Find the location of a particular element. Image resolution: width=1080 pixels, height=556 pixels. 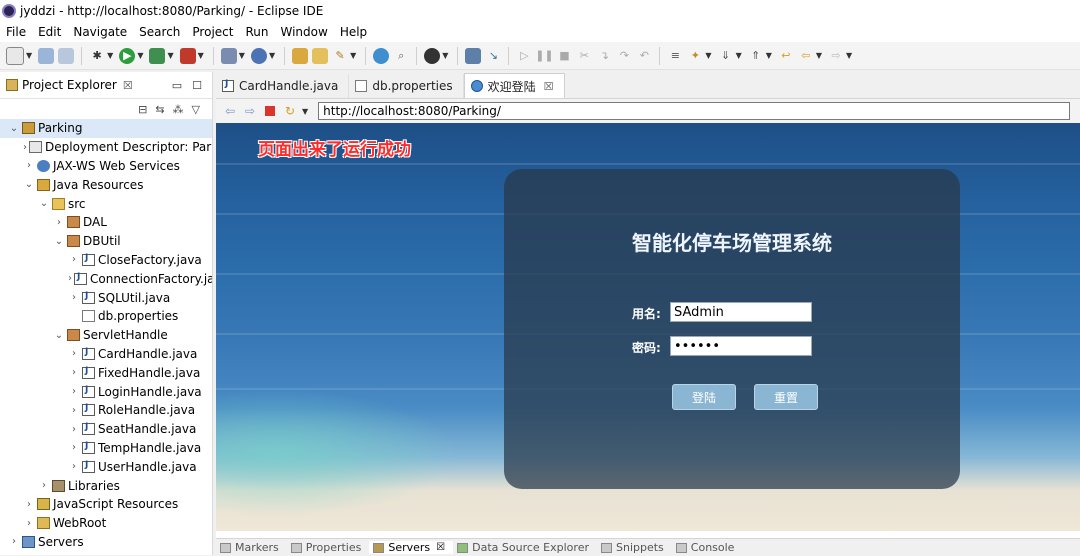

tree-item: › Libraries is located at coordinates (106, 485).